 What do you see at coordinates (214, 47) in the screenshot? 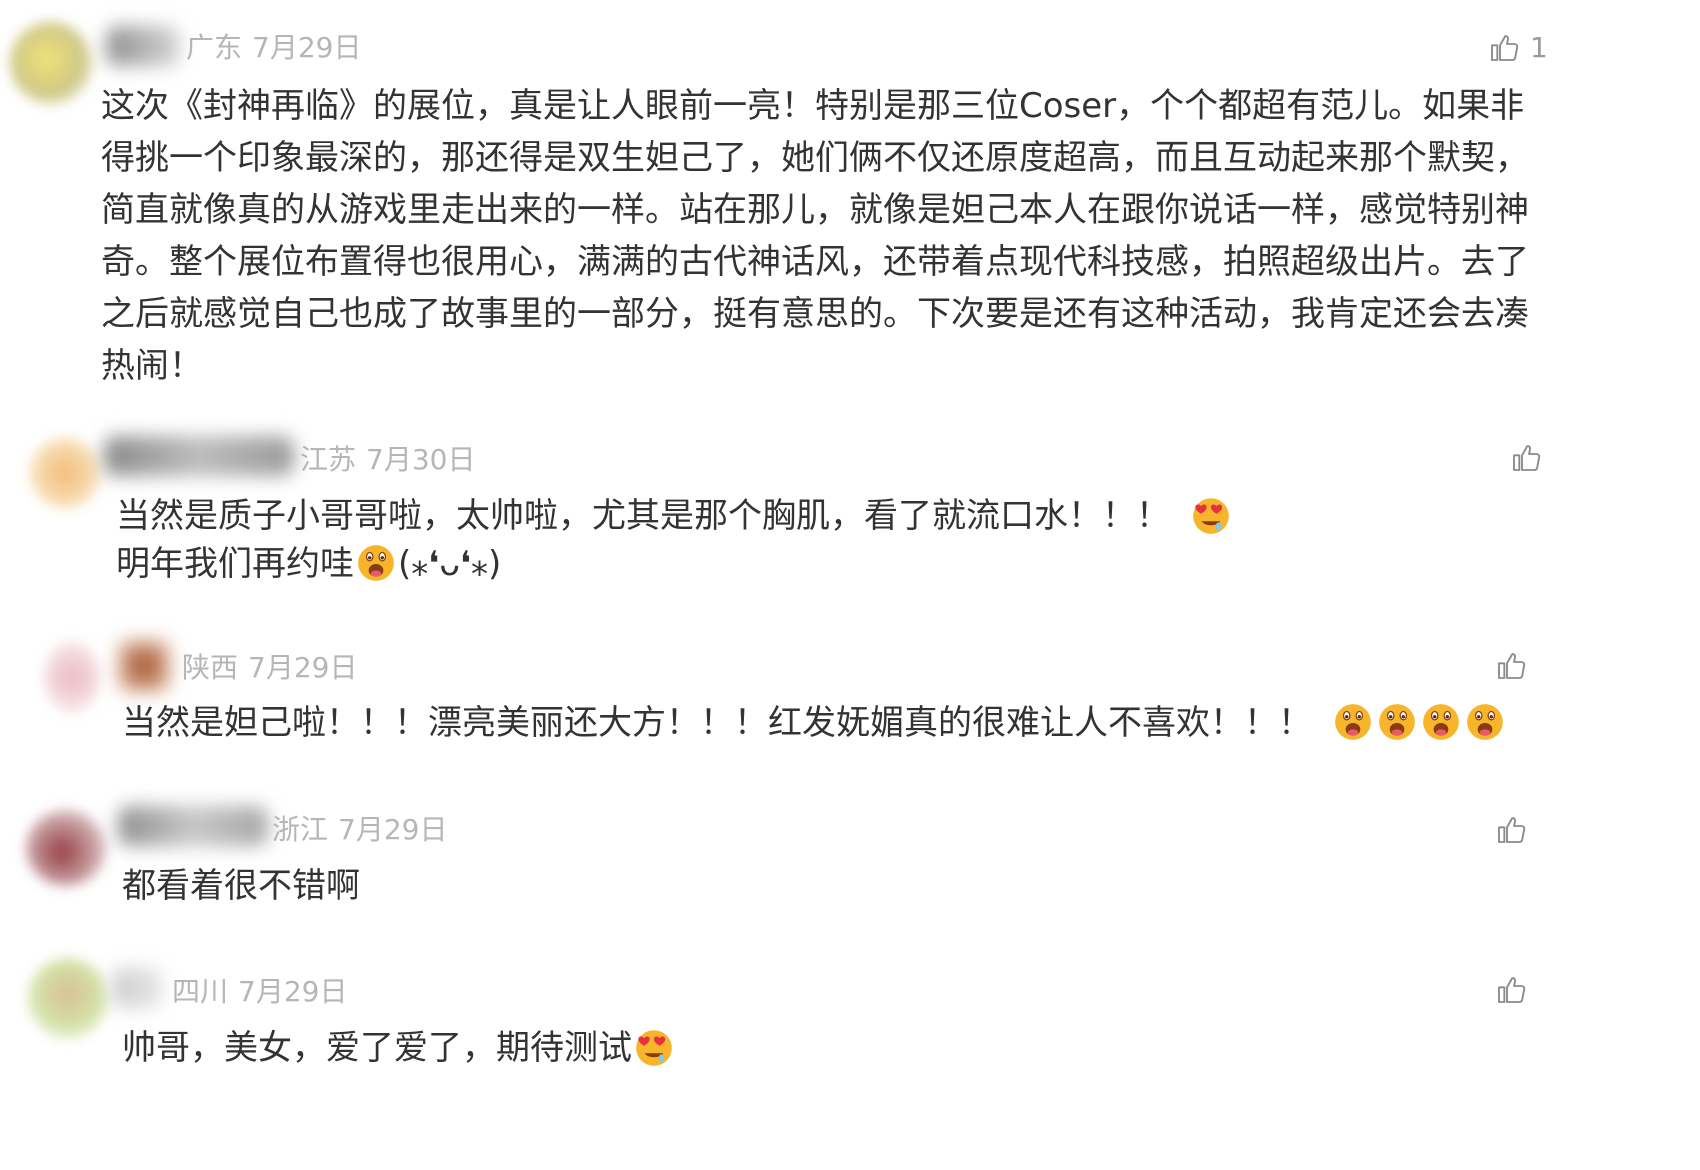
I see `comment-location: 广东` at bounding box center [214, 47].